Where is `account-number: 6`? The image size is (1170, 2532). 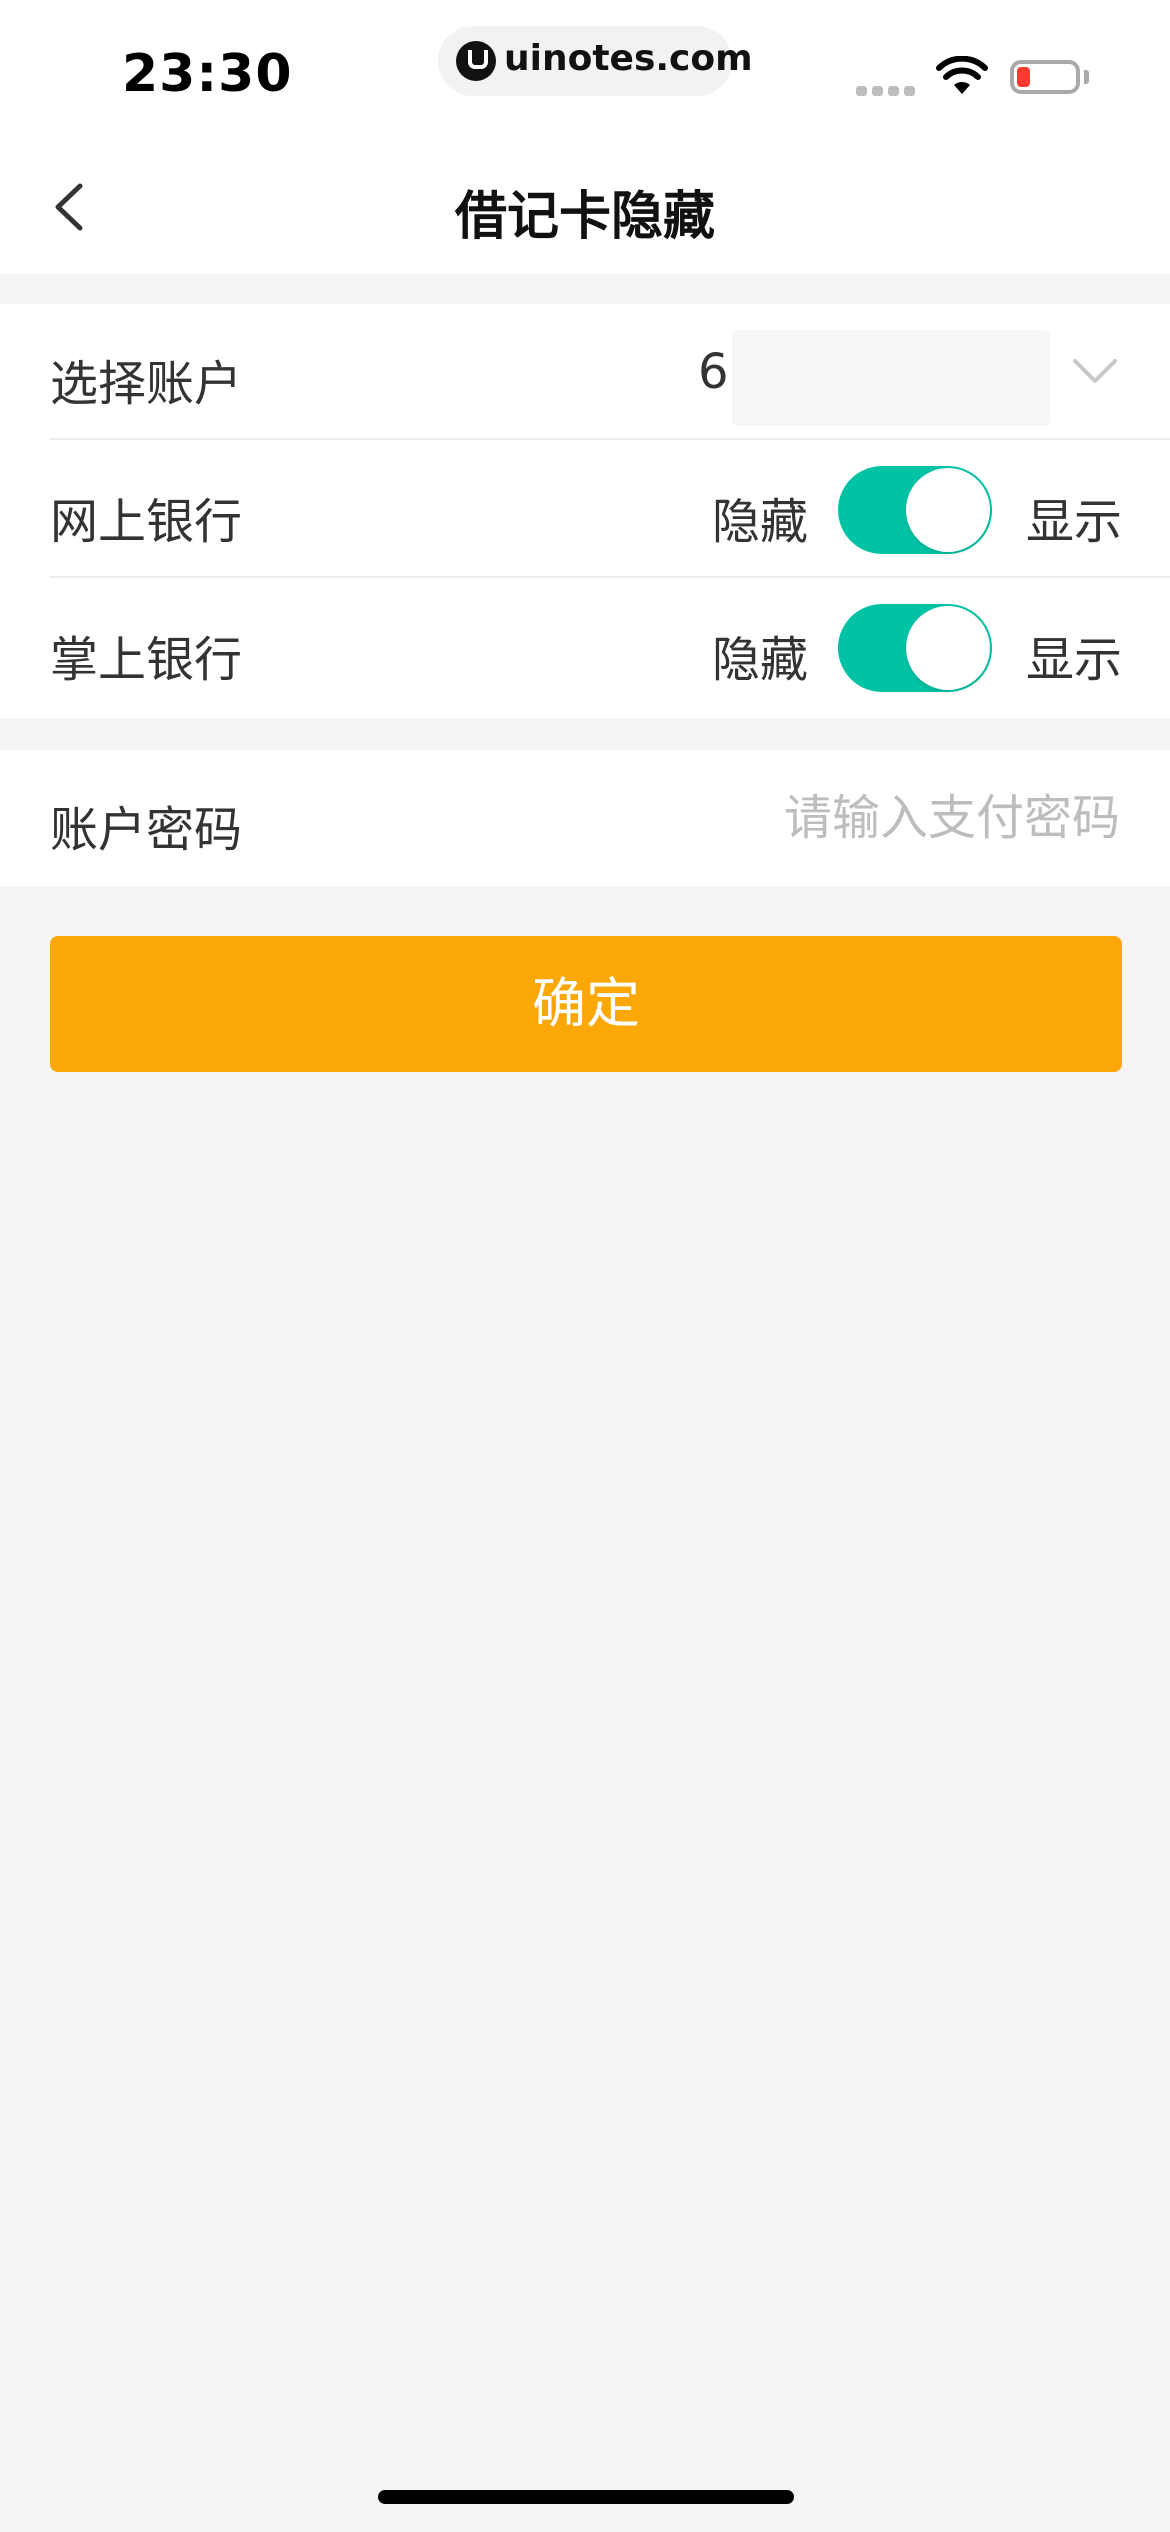 account-number: 6 is located at coordinates (713, 372).